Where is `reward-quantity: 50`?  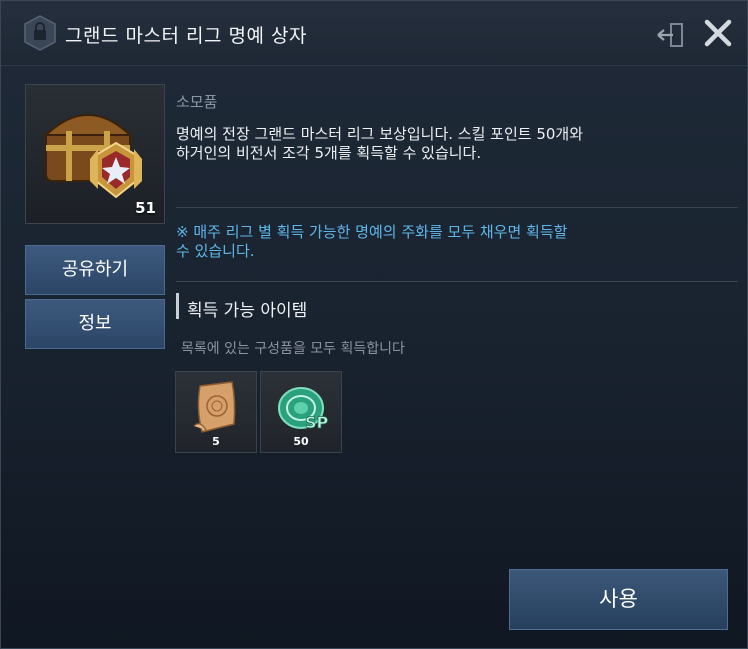
reward-quantity: 50 is located at coordinates (301, 441).